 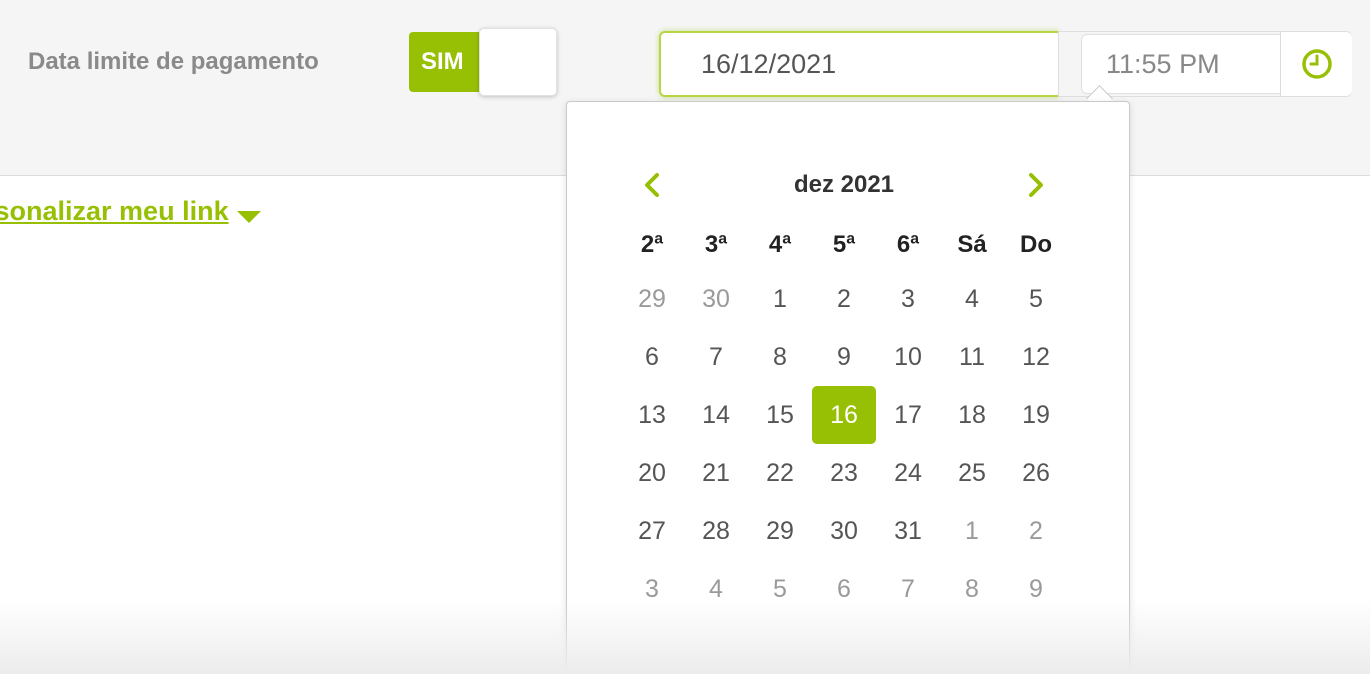 I want to click on week-row: 27 28 29 30 31 1 2, so click(x=844, y=531).